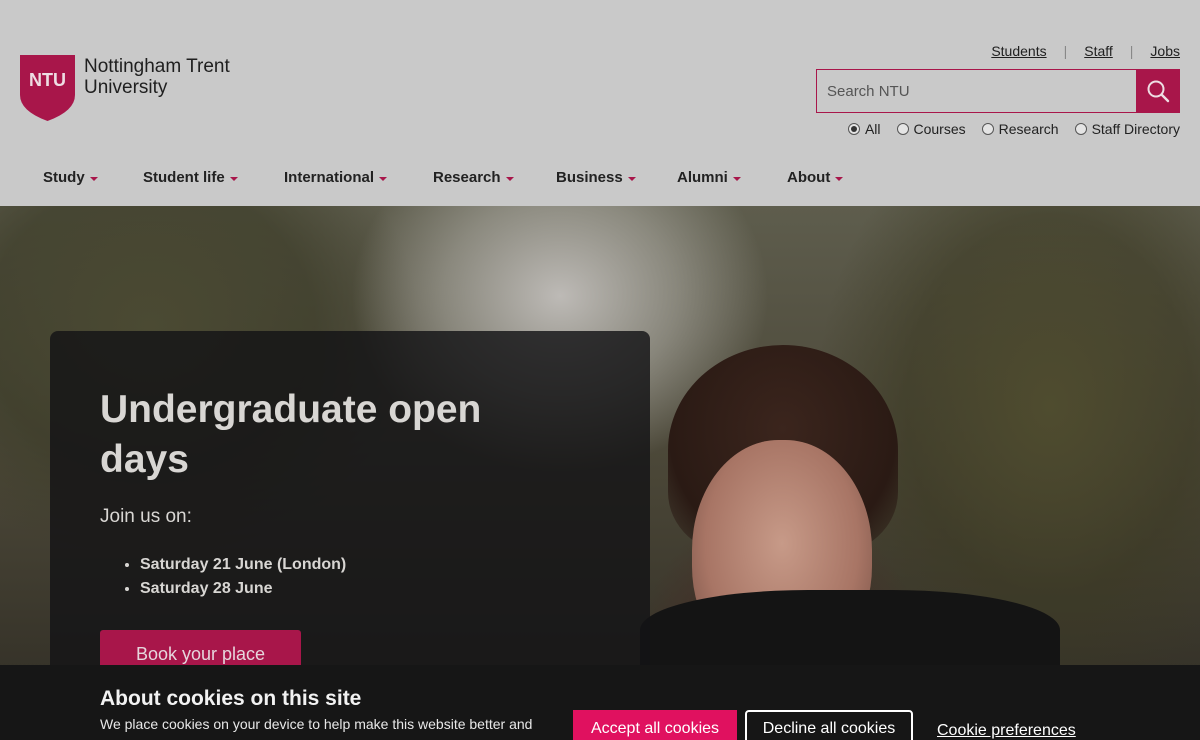  I want to click on nav-item-label: Alumni, so click(702, 177).